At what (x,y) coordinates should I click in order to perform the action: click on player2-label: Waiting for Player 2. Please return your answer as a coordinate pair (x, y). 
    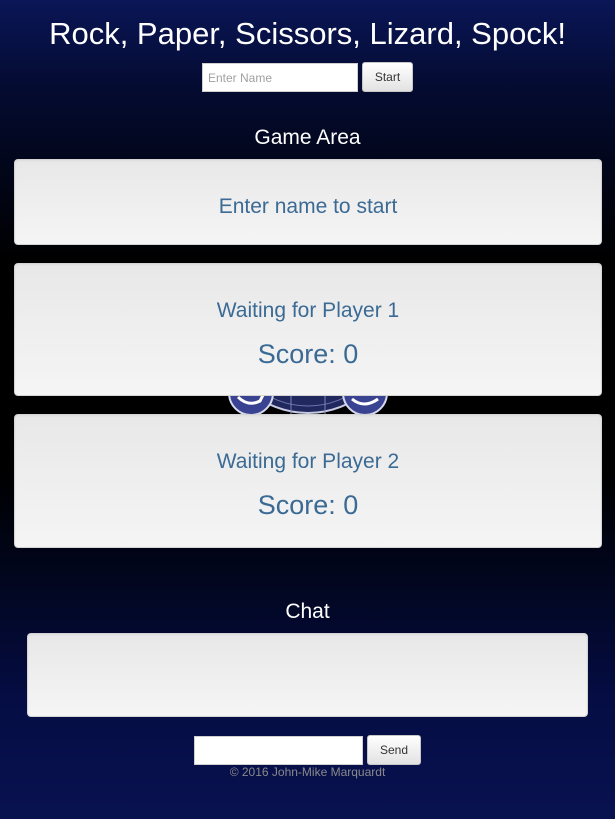
    Looking at the image, I should click on (308, 461).